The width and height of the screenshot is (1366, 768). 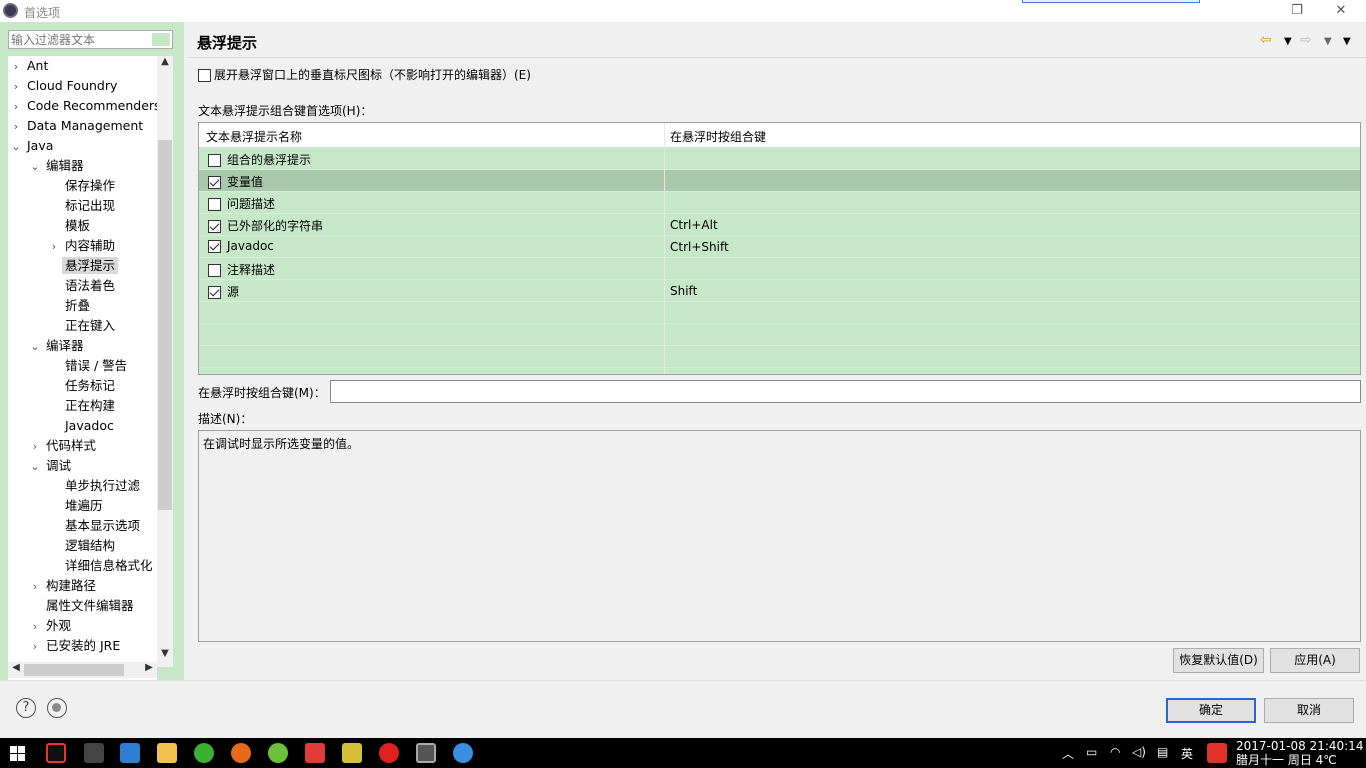 What do you see at coordinates (1288, 41) in the screenshot?
I see `back-menu-icon: ▼` at bounding box center [1288, 41].